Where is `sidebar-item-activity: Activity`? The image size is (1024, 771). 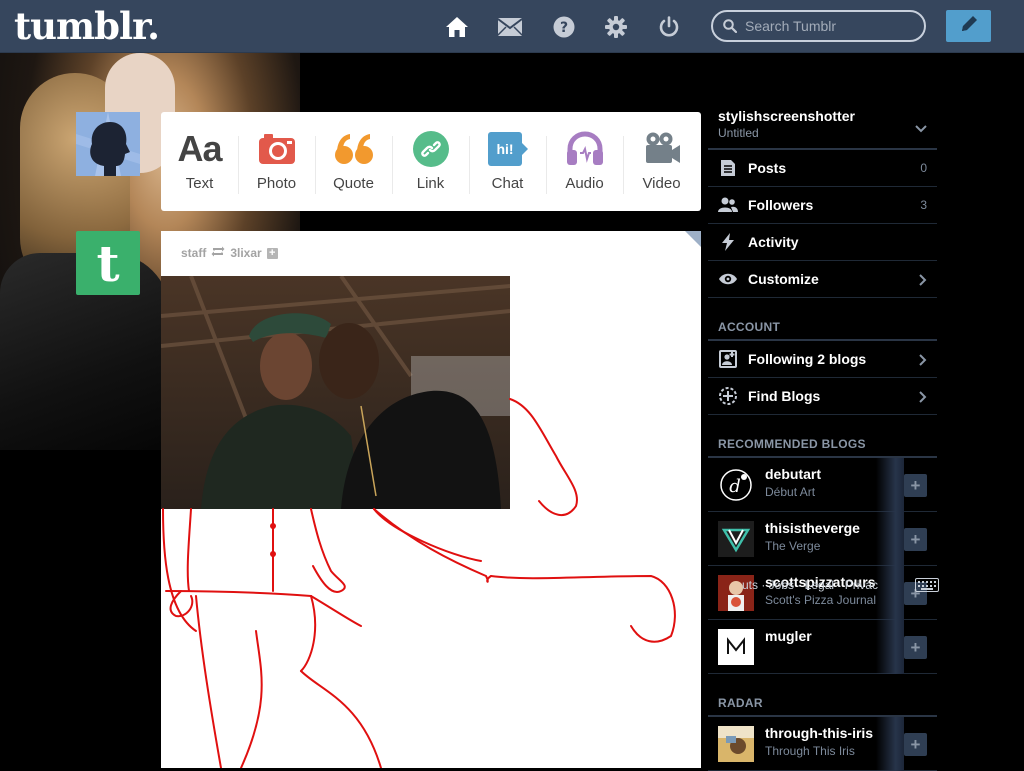 sidebar-item-activity: Activity is located at coordinates (822, 242).